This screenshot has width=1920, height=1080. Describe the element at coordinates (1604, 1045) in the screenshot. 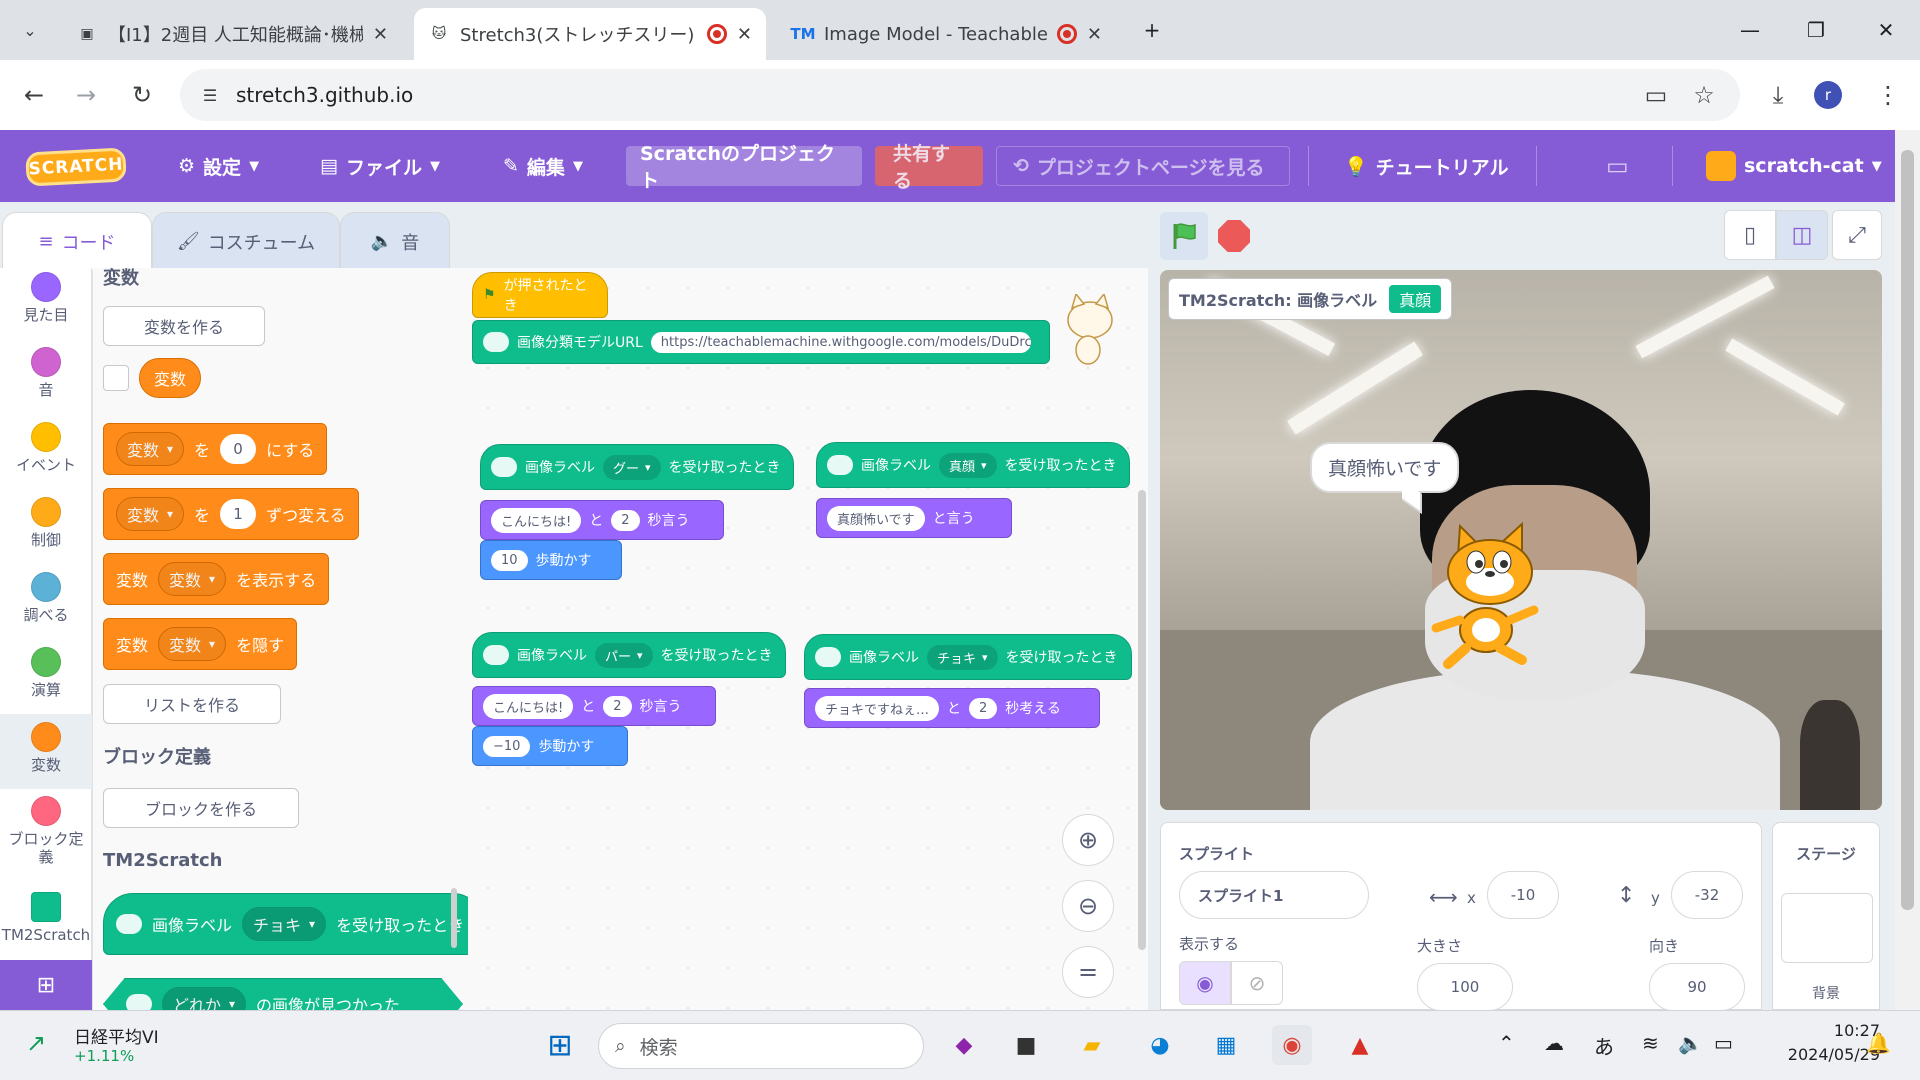

I see `ime-indicator: あ` at that location.